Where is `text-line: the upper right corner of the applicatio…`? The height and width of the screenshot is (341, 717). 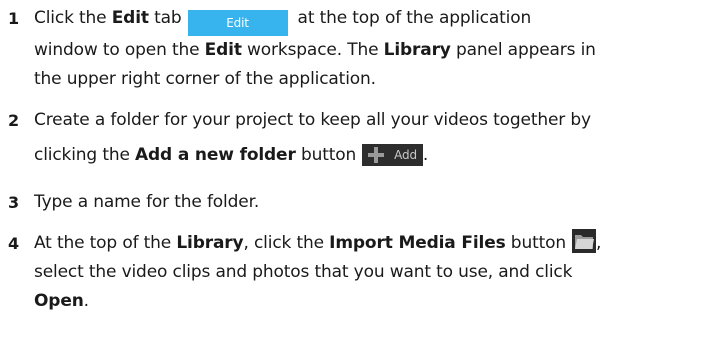 text-line: the upper right corner of the applicatio… is located at coordinates (373, 79).